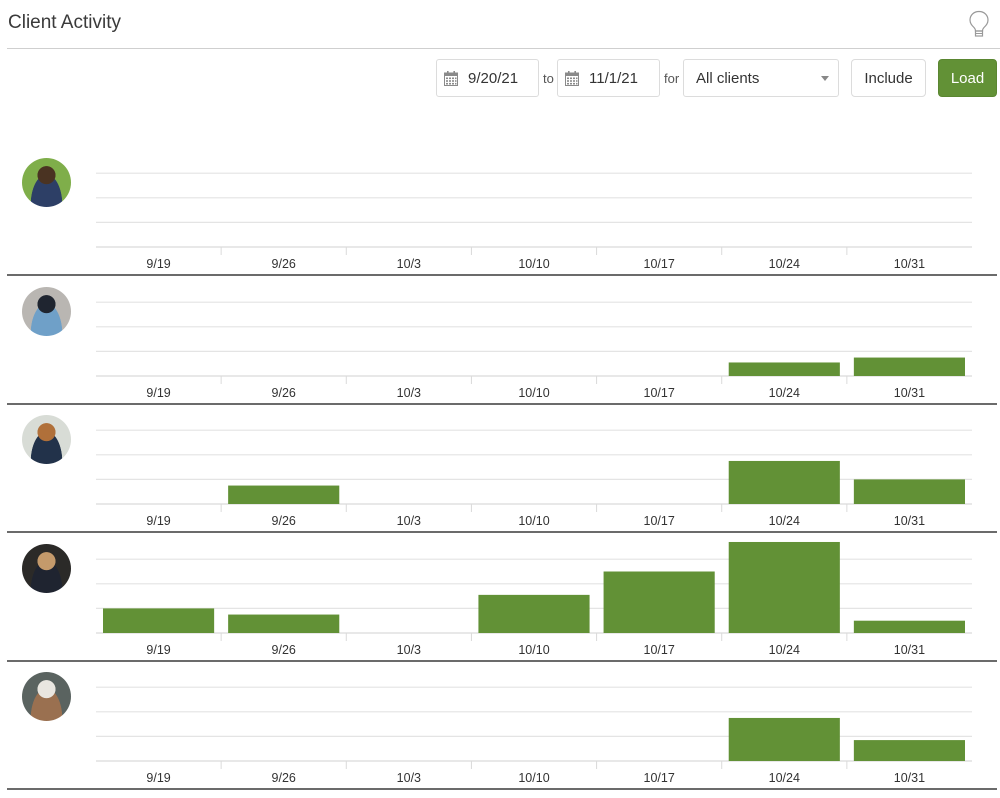  I want to click on end-date-input: 11/1/21, so click(608, 78).